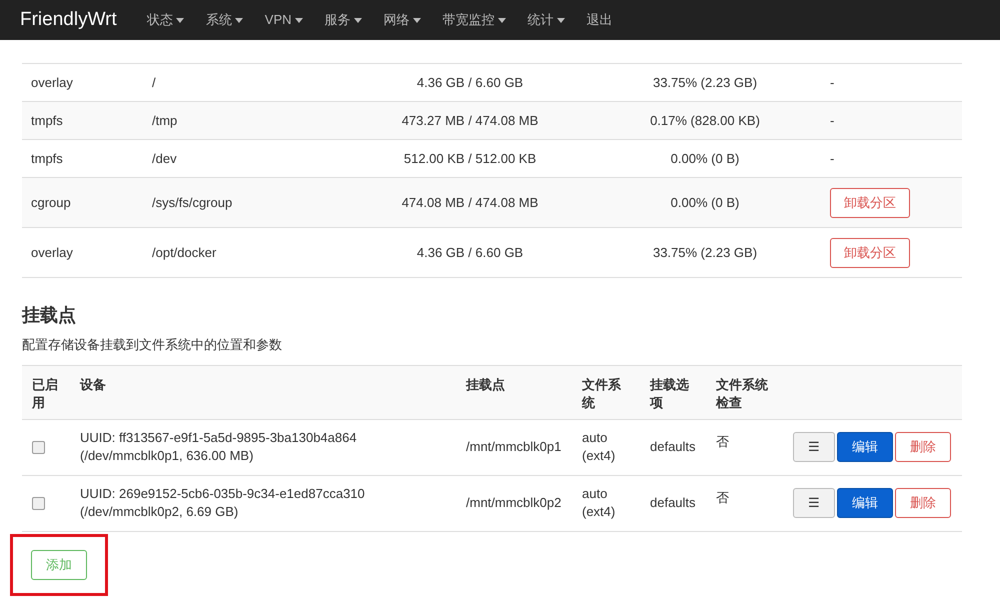 The image size is (1000, 600). What do you see at coordinates (223, 494) in the screenshot?
I see `device-uuid: UUID: 269e9152-5cb6-035b-9c34-e1ed87cca310` at bounding box center [223, 494].